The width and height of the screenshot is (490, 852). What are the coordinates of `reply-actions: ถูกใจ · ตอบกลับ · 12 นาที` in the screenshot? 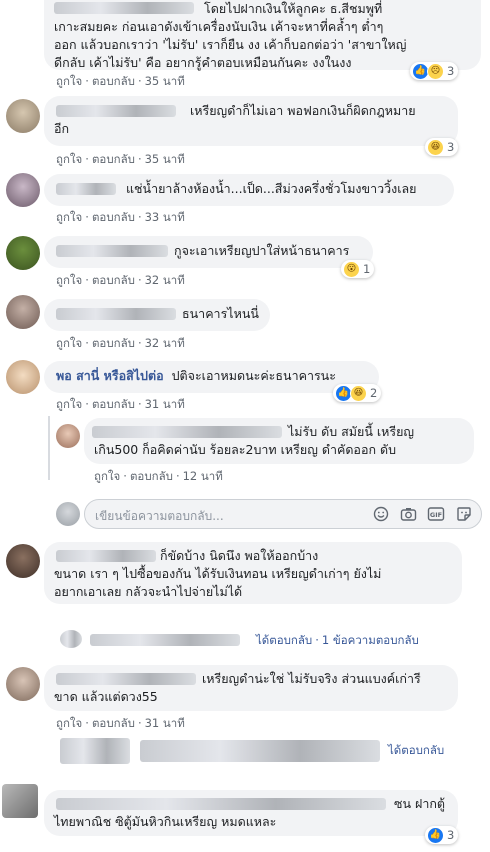 It's located at (158, 476).